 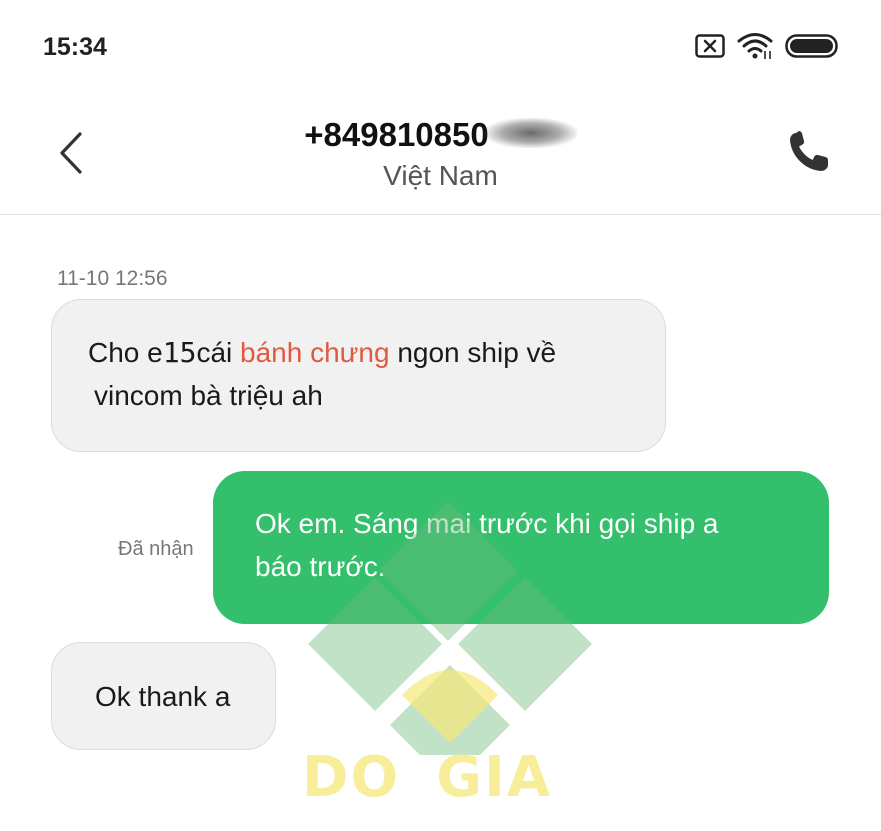 I want to click on contact-number-text: +849810850, so click(x=396, y=134).